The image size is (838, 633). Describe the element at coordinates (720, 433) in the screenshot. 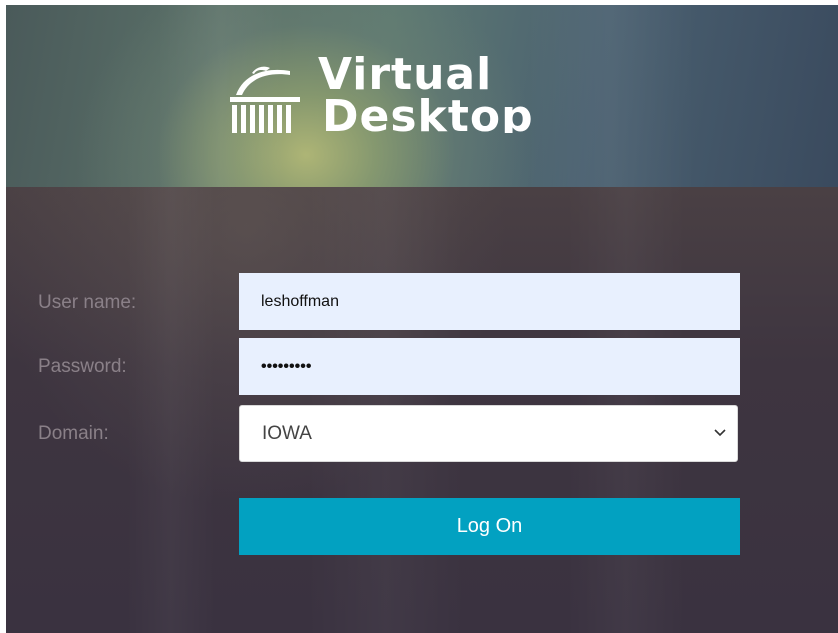

I see `chevron-down-icon` at that location.